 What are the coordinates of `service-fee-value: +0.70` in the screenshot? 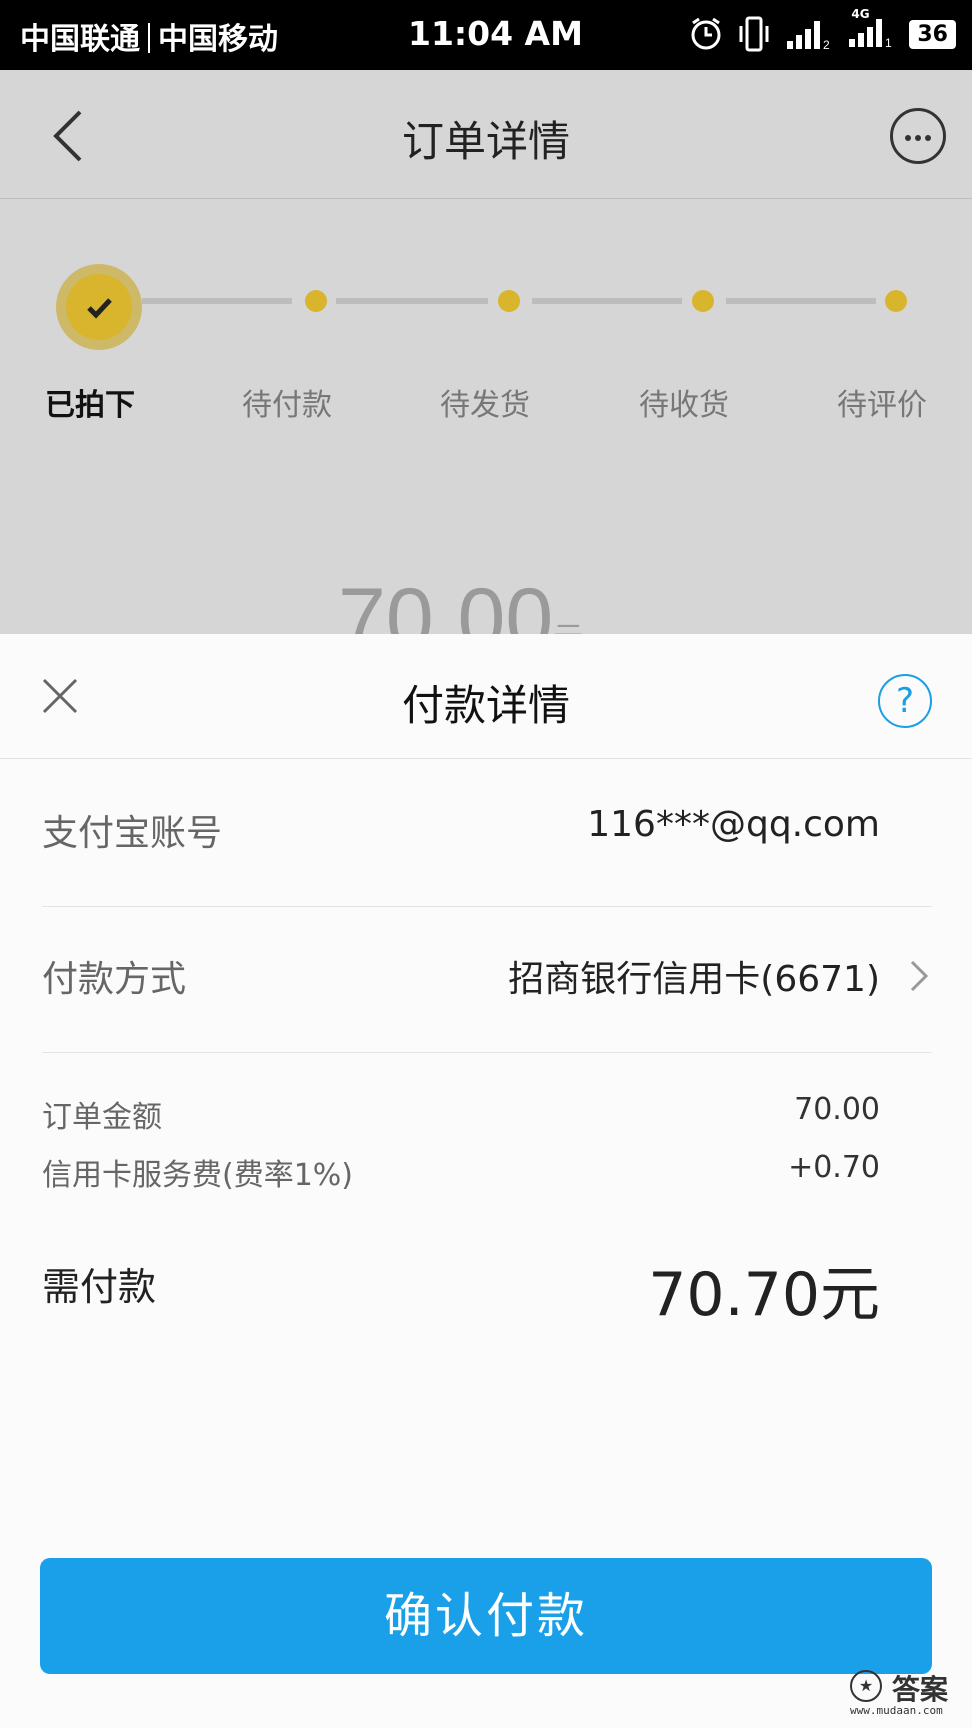 It's located at (834, 1167).